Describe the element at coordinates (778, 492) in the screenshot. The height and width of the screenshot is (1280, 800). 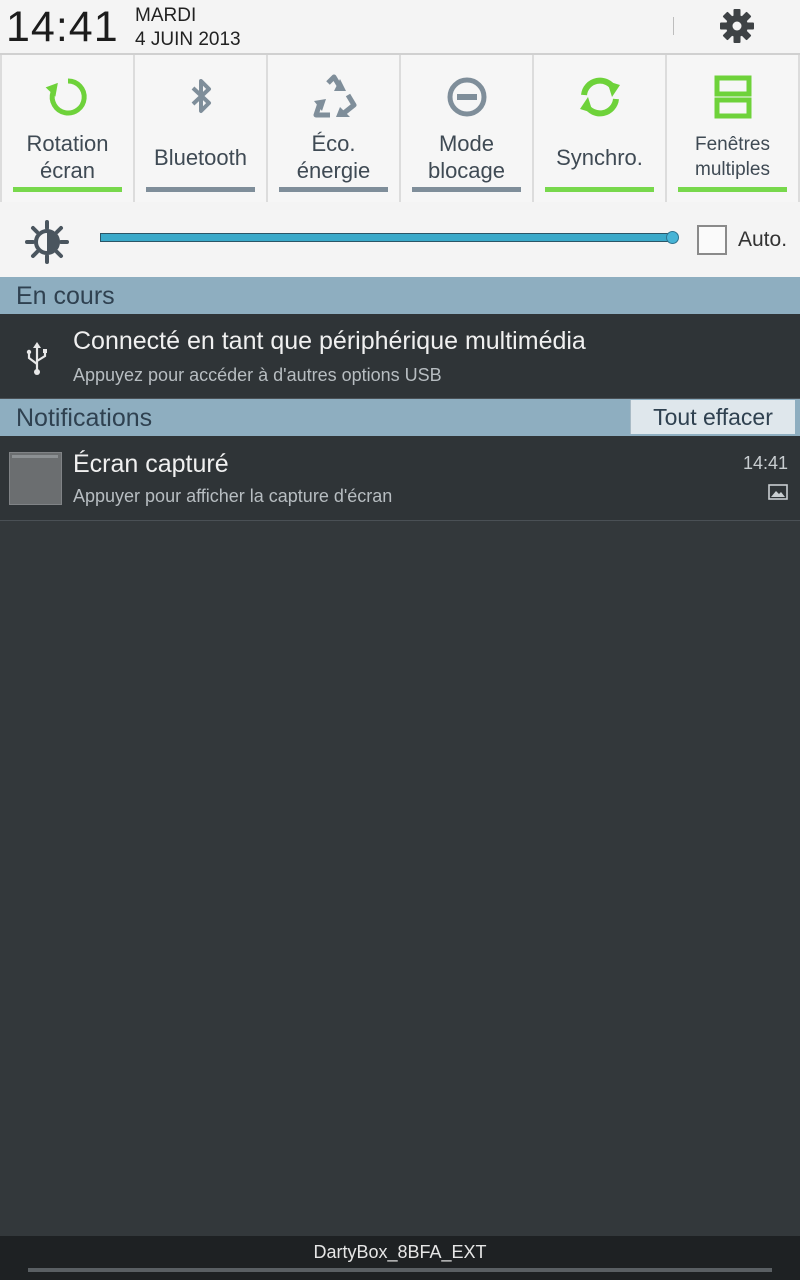
I see `image-icon` at that location.